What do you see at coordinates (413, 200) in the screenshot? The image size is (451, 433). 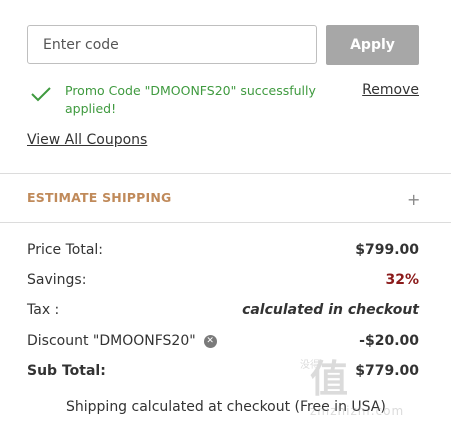 I see `plus-icon: +` at bounding box center [413, 200].